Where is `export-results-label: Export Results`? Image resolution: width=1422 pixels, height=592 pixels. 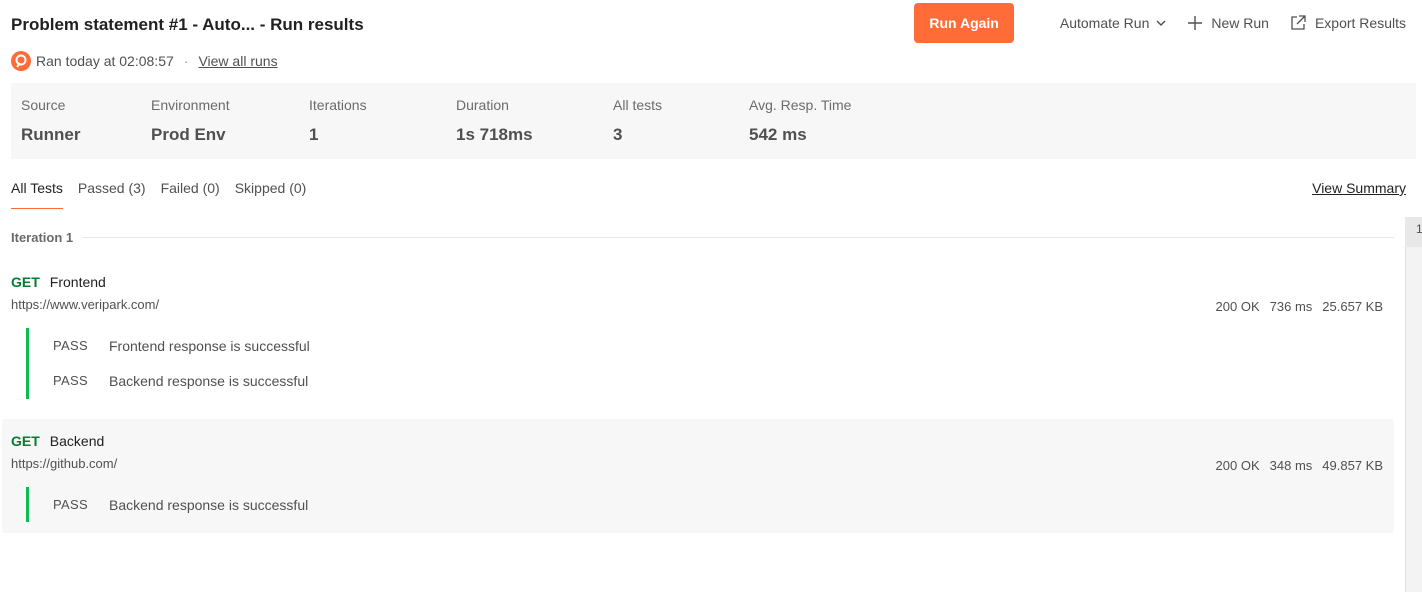
export-results-label: Export Results is located at coordinates (1360, 23).